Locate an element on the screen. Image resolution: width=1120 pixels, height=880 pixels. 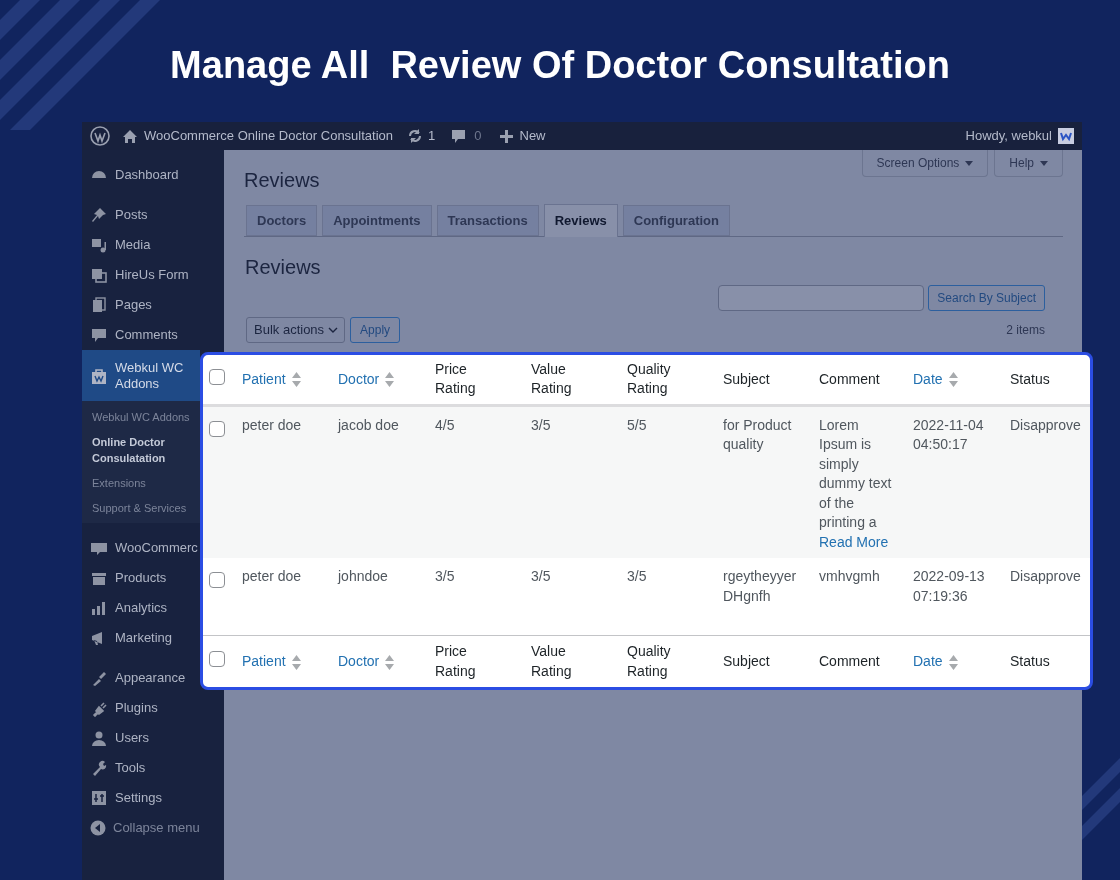
menu-item: Dashboard is located at coordinates (141, 175).